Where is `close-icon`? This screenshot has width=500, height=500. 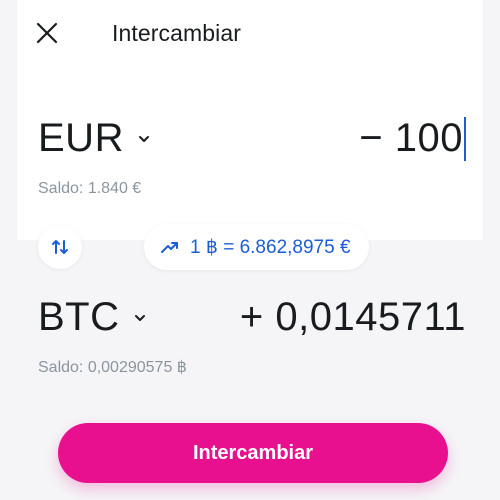
close-icon is located at coordinates (47, 33).